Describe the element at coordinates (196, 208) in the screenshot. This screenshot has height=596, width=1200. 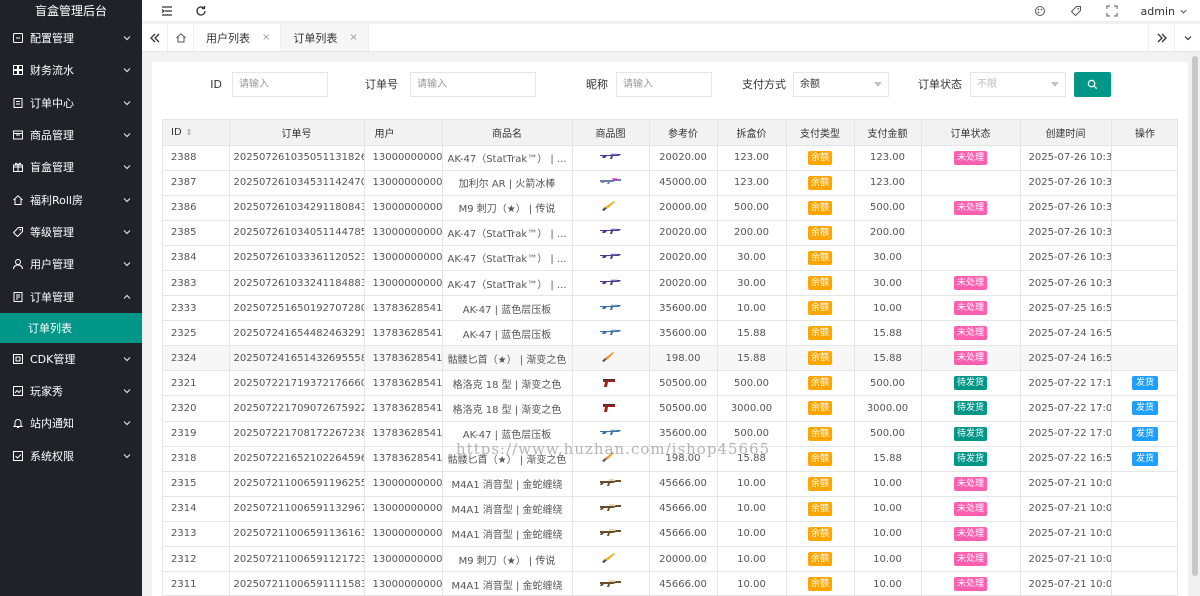
I see `cell-id: 2386` at that location.